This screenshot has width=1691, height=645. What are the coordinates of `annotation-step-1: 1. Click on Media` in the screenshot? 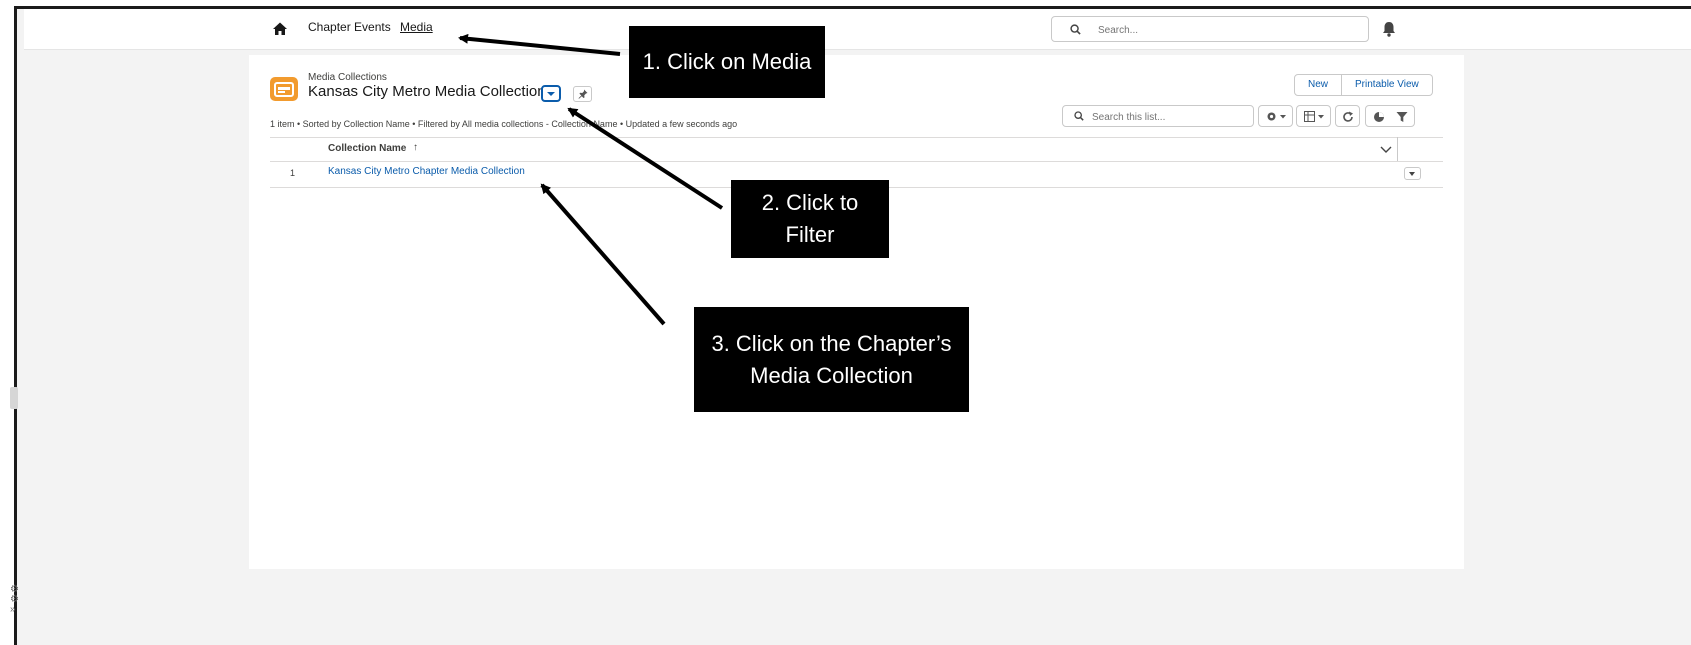 It's located at (727, 62).